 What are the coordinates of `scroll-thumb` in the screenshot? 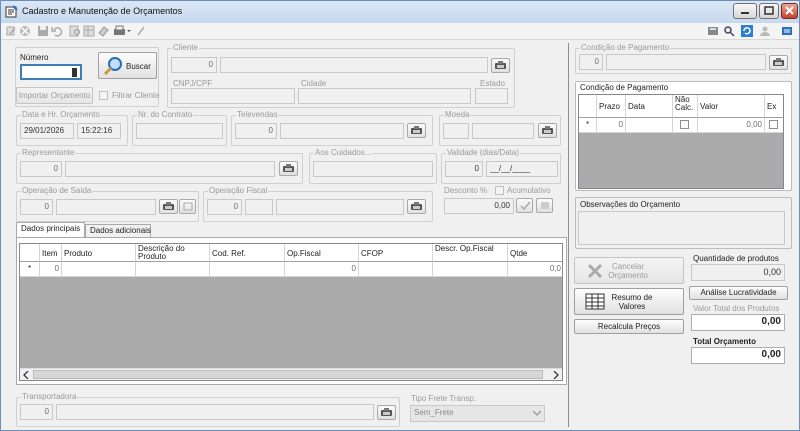 It's located at (288, 374).